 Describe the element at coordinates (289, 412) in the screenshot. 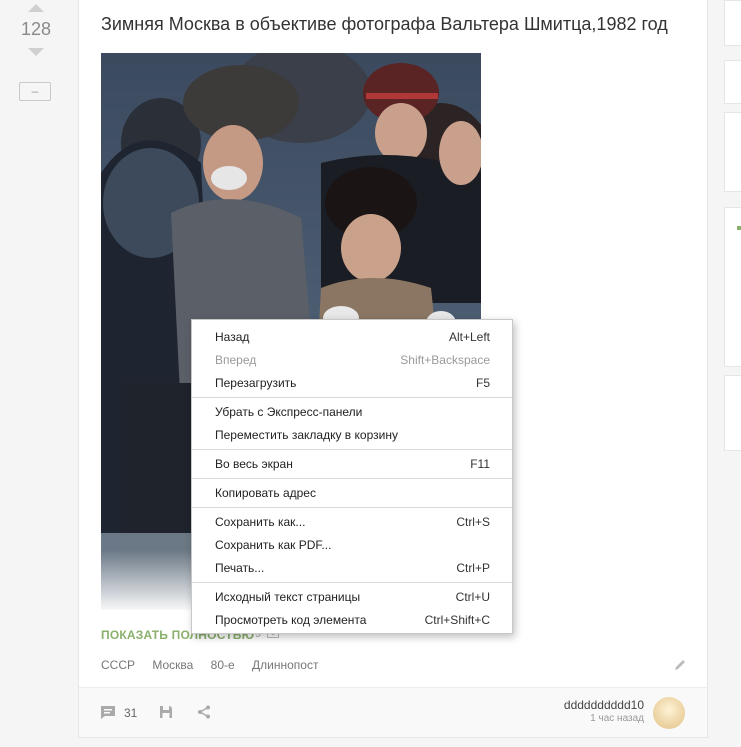

I see `menu-item-label: Убрать с Экспресс-панели` at that location.